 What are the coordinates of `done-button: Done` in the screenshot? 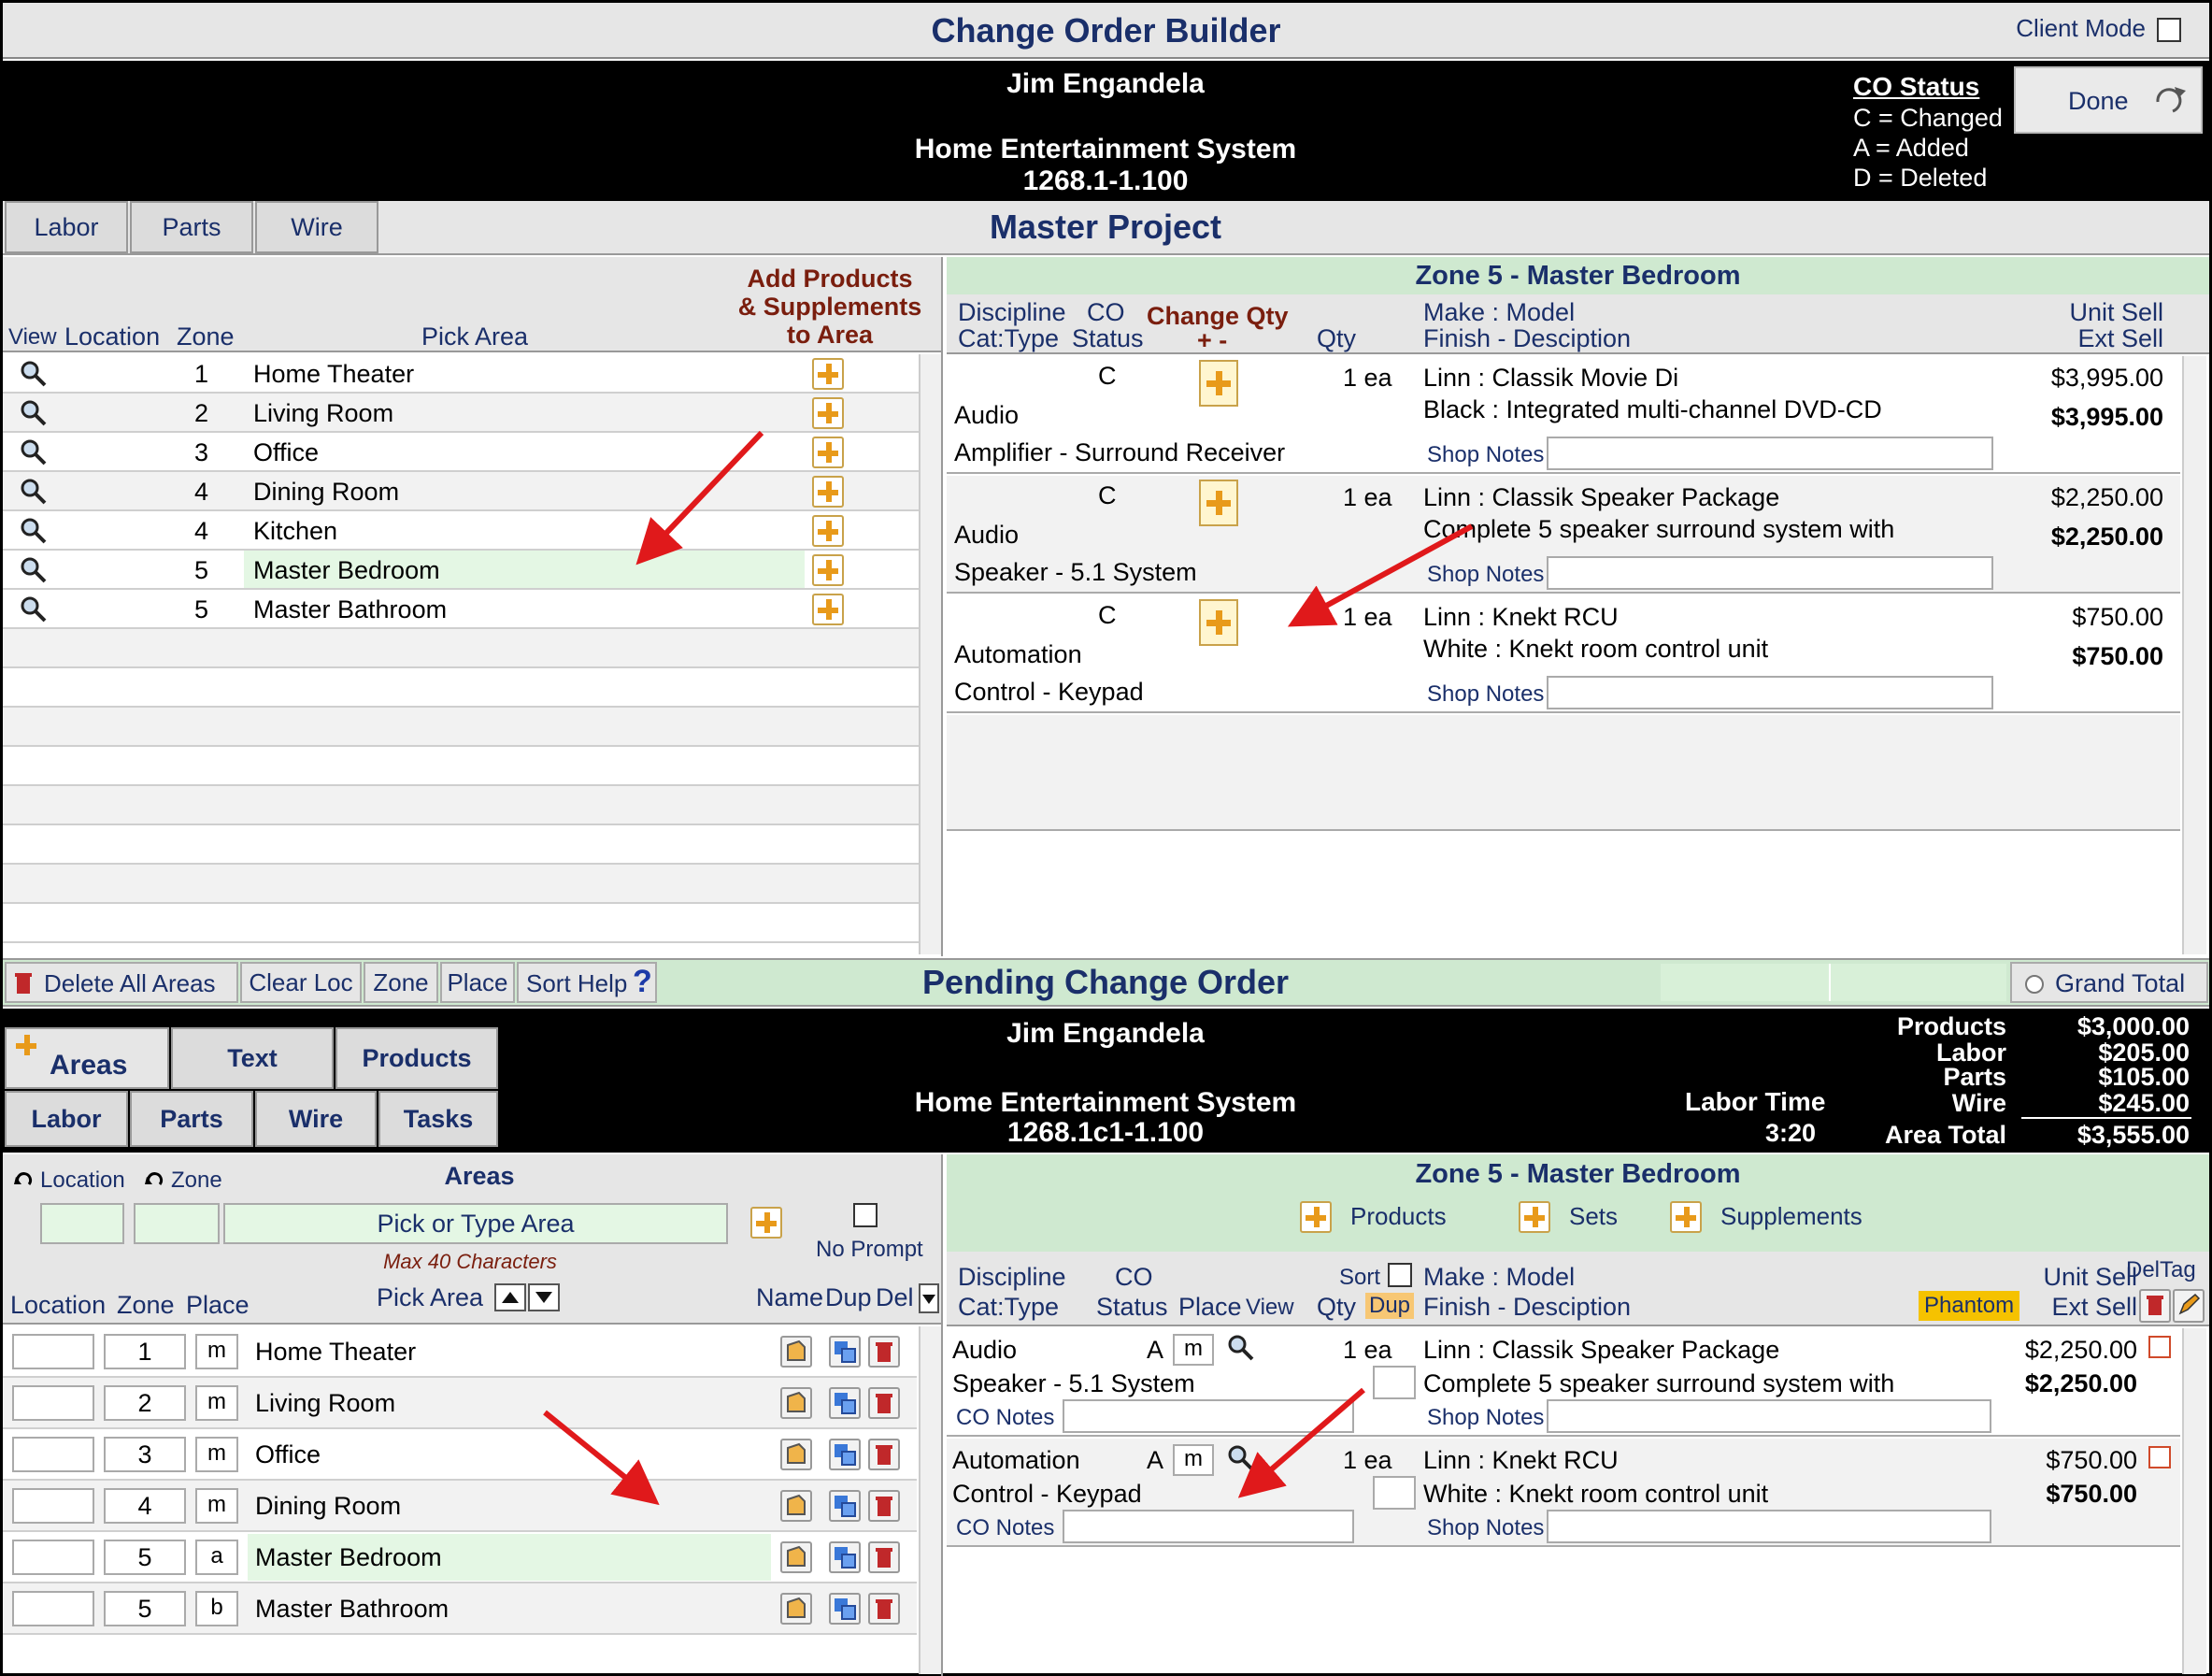 It's located at (2108, 100).